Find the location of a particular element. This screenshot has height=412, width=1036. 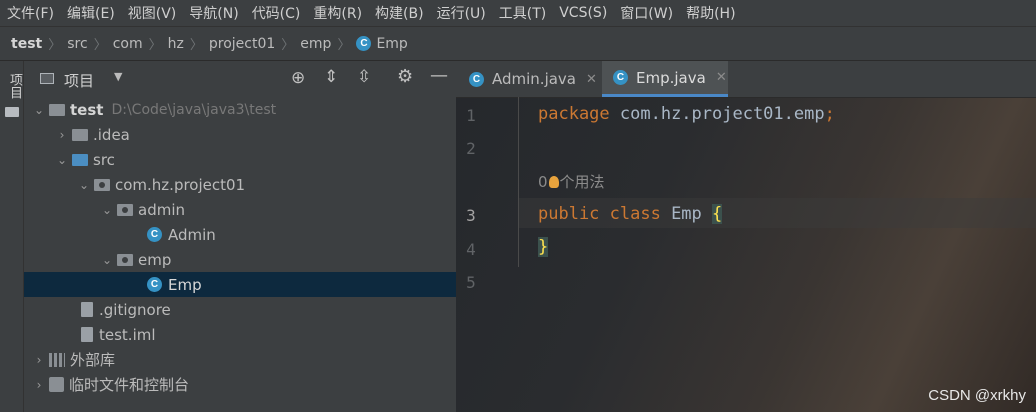

tree-item-label: emp is located at coordinates (155, 259).